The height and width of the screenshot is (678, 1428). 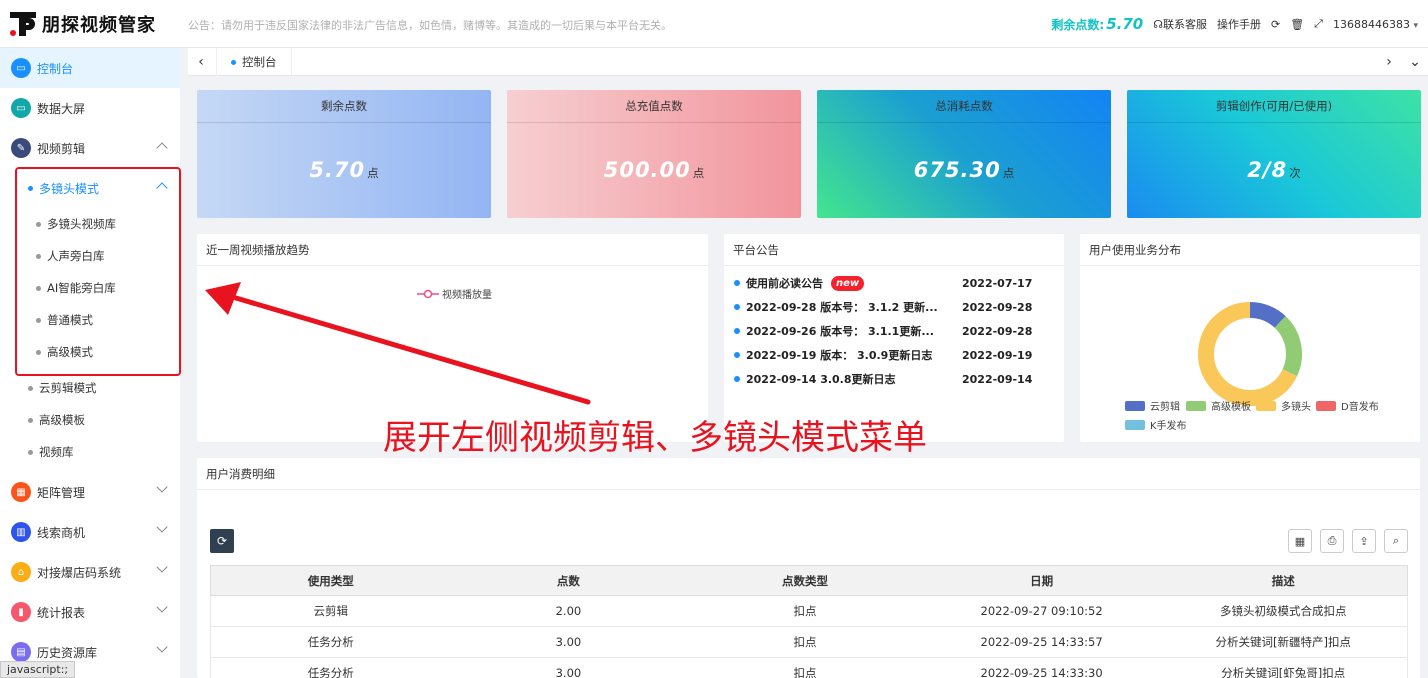 I want to click on status-bar-url: javascript:;, so click(x=38, y=669).